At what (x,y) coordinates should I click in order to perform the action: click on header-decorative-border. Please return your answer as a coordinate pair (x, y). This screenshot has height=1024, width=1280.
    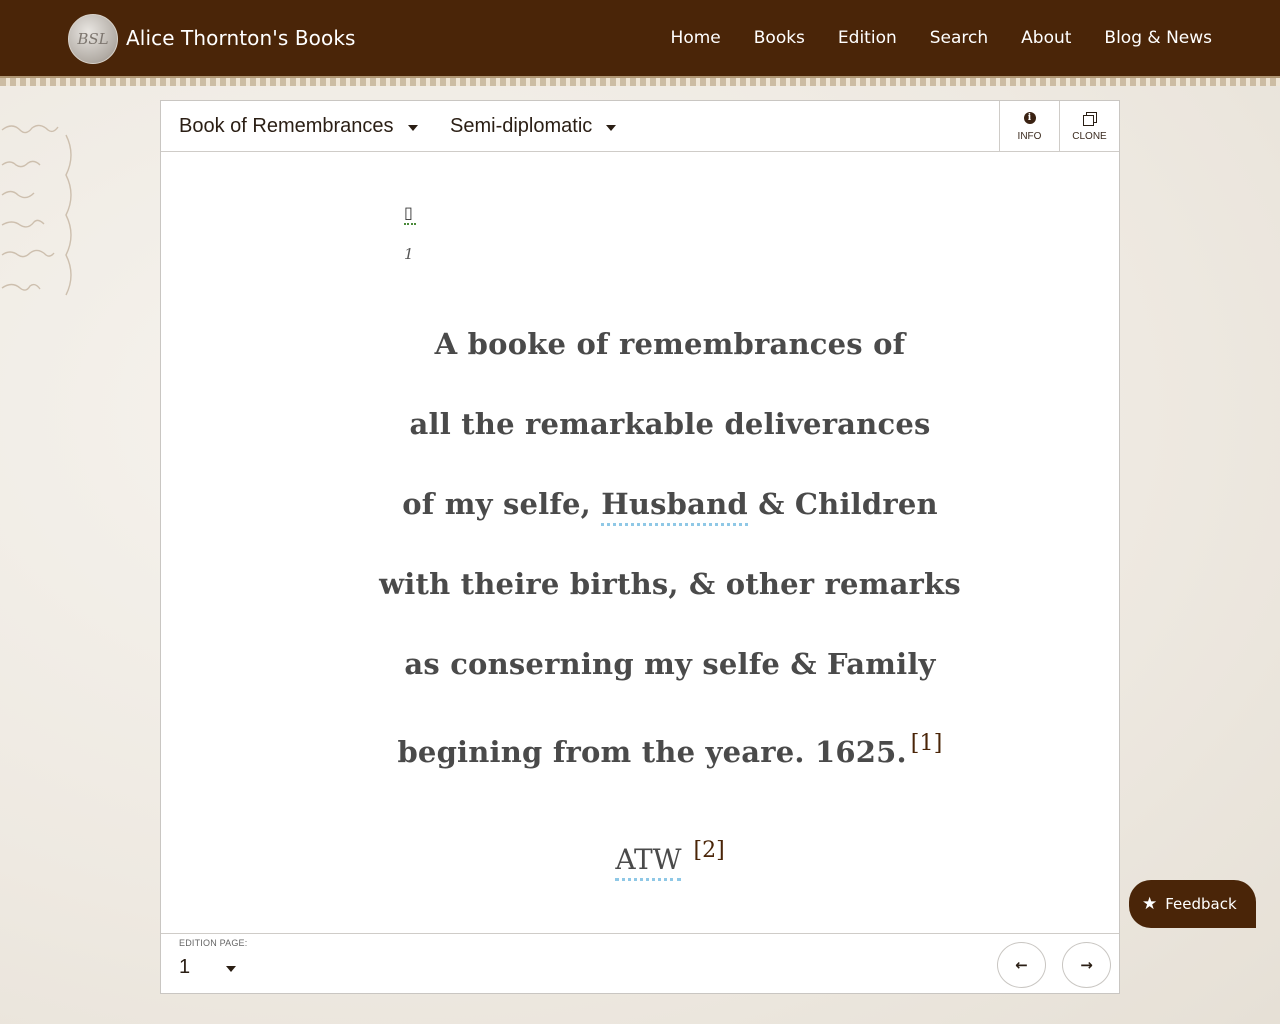
    Looking at the image, I should click on (640, 81).